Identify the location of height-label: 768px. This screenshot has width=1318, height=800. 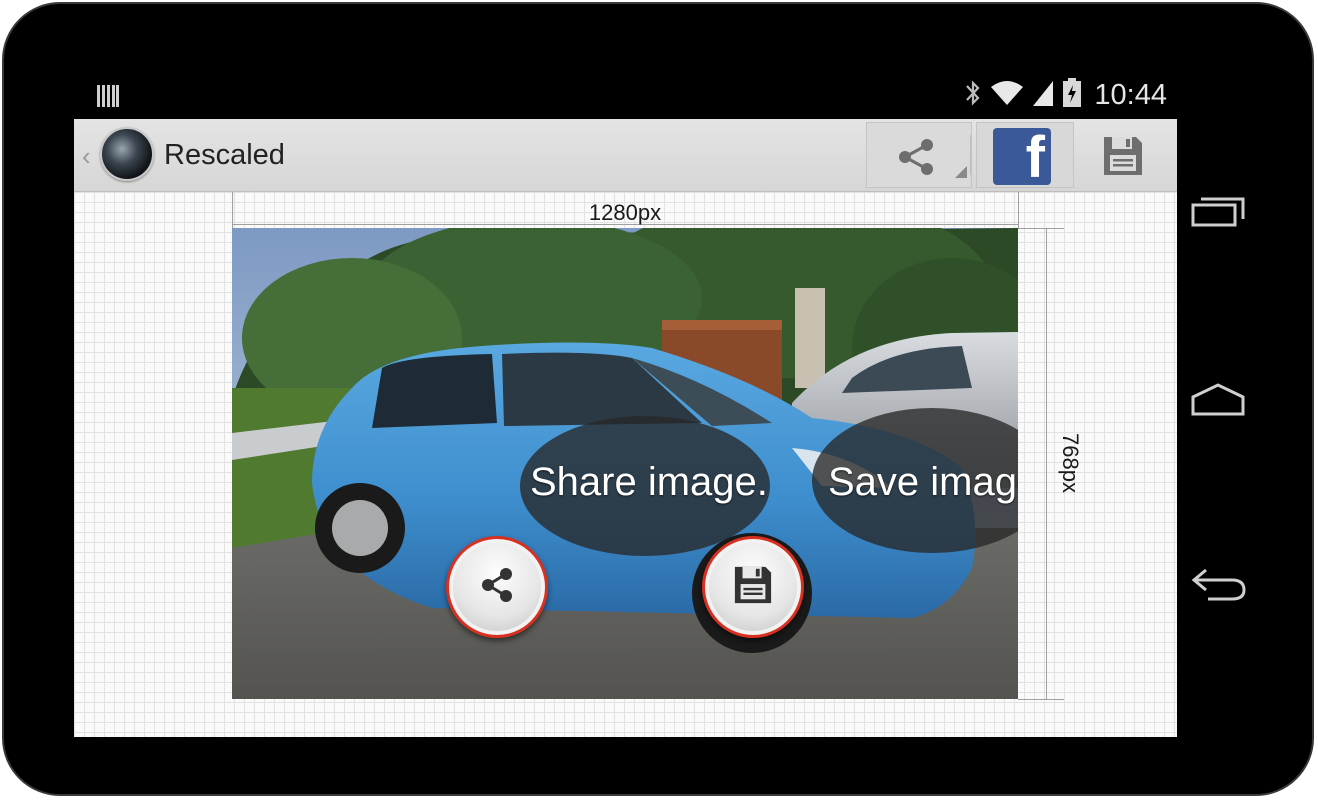
(1070, 463).